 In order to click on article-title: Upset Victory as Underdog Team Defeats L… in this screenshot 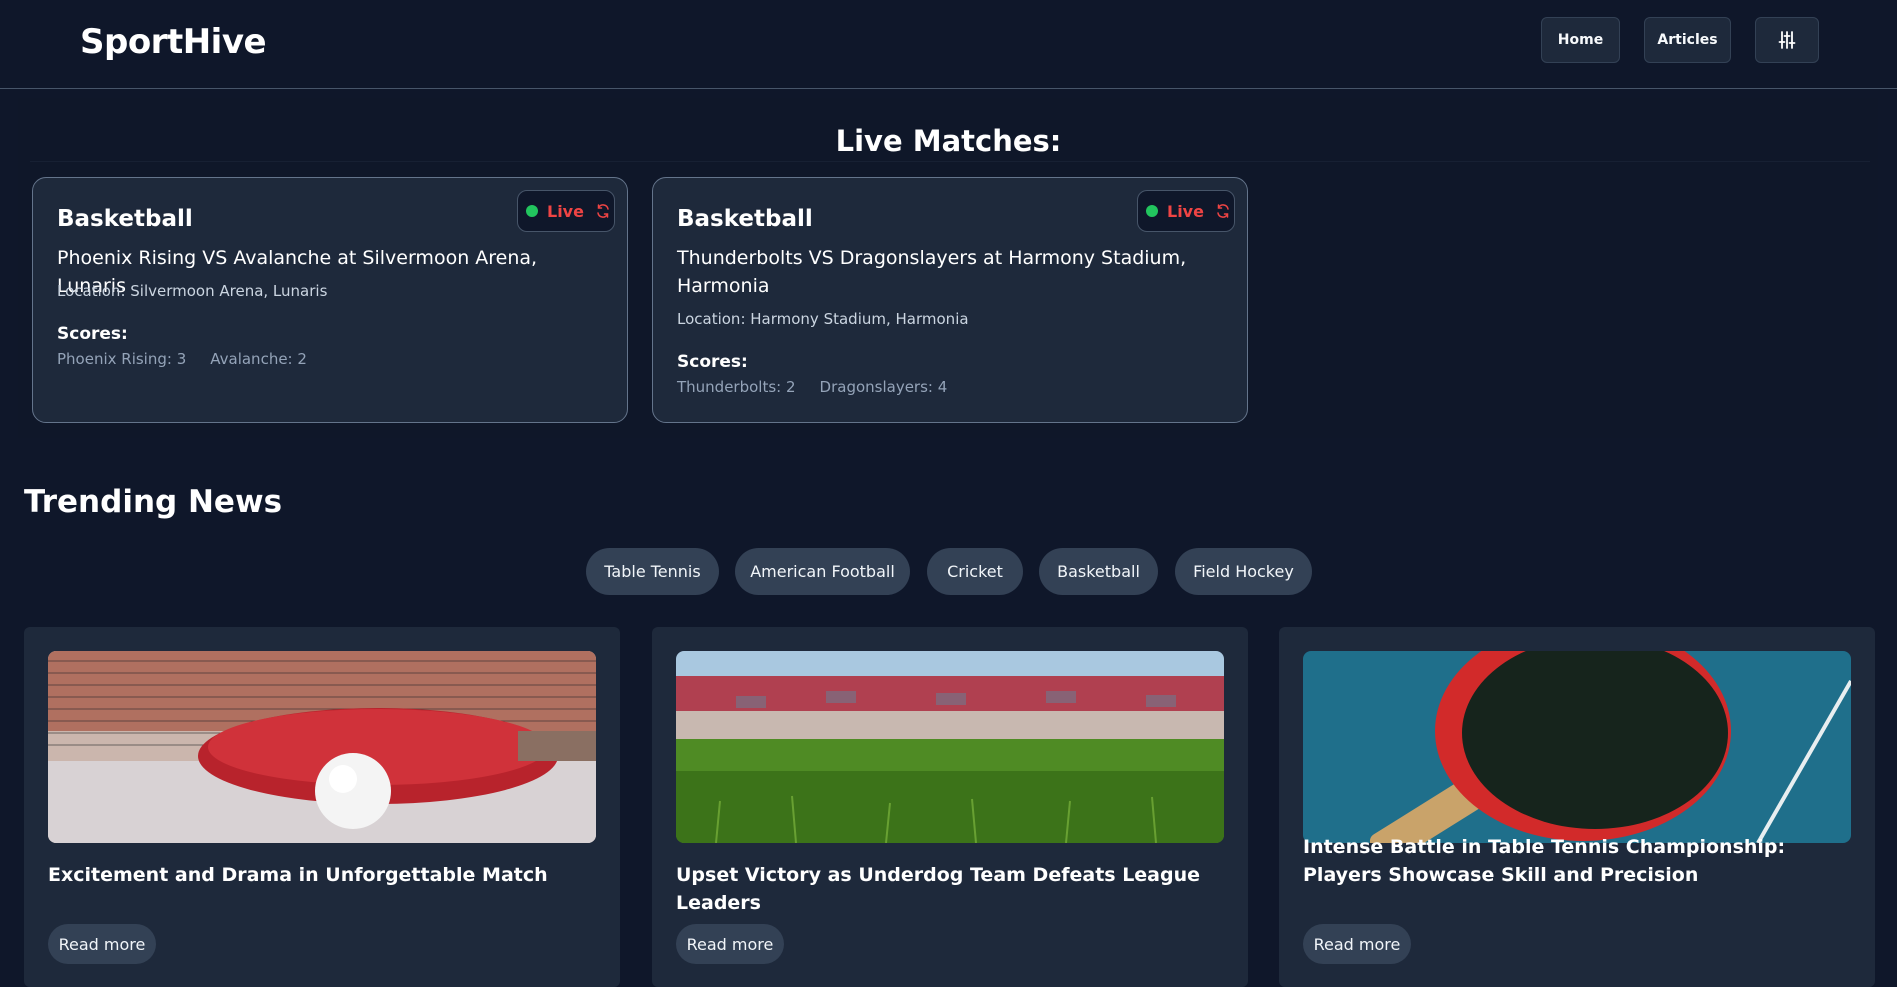, I will do `click(950, 889)`.